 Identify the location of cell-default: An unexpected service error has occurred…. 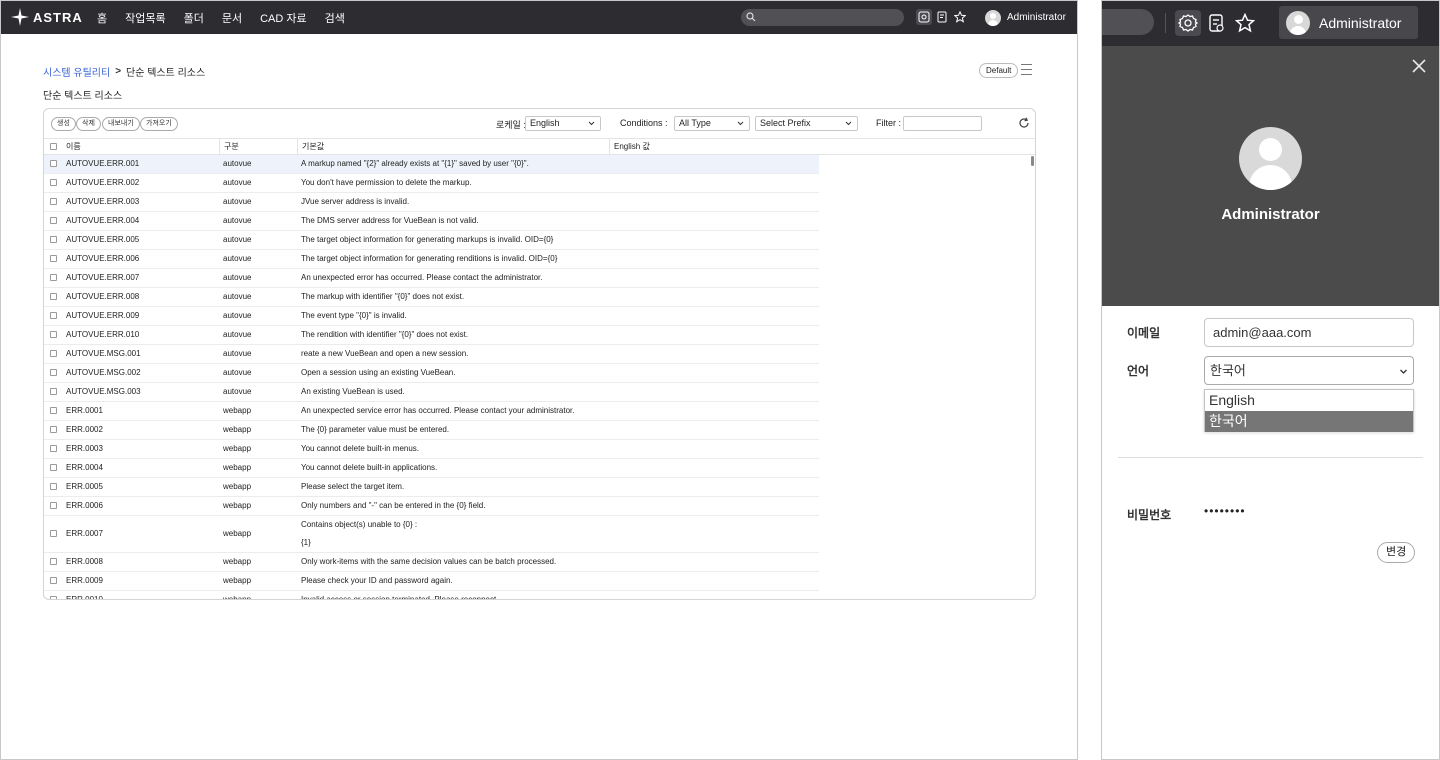
(556, 411).